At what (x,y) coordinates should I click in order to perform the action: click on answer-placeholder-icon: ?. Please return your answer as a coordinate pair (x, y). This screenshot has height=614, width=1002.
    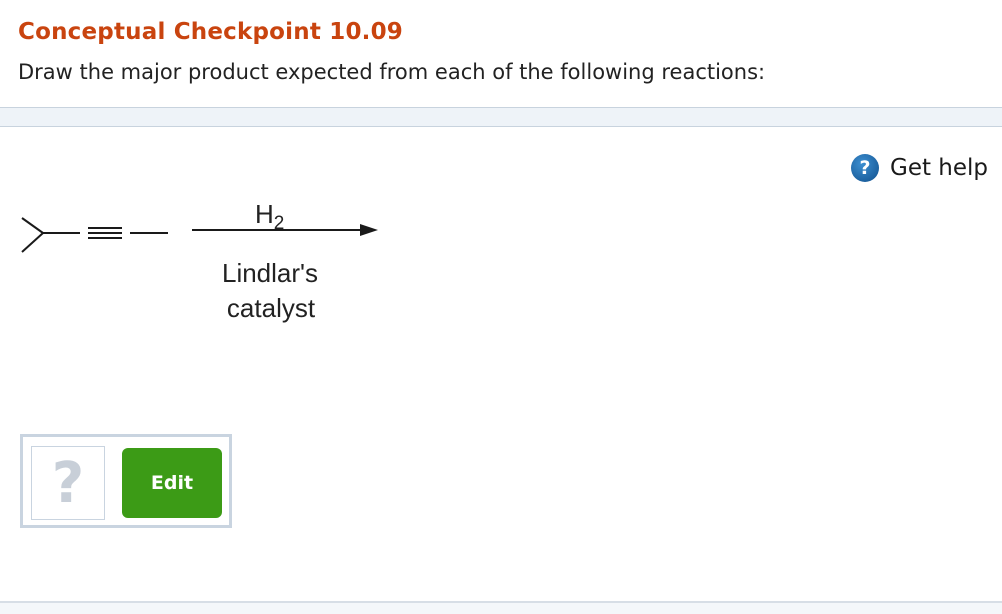
    Looking at the image, I should click on (68, 483).